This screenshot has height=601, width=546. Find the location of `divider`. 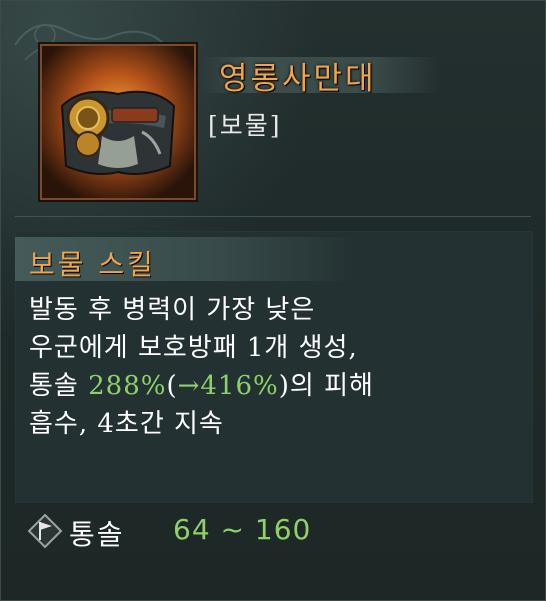

divider is located at coordinates (273, 216).